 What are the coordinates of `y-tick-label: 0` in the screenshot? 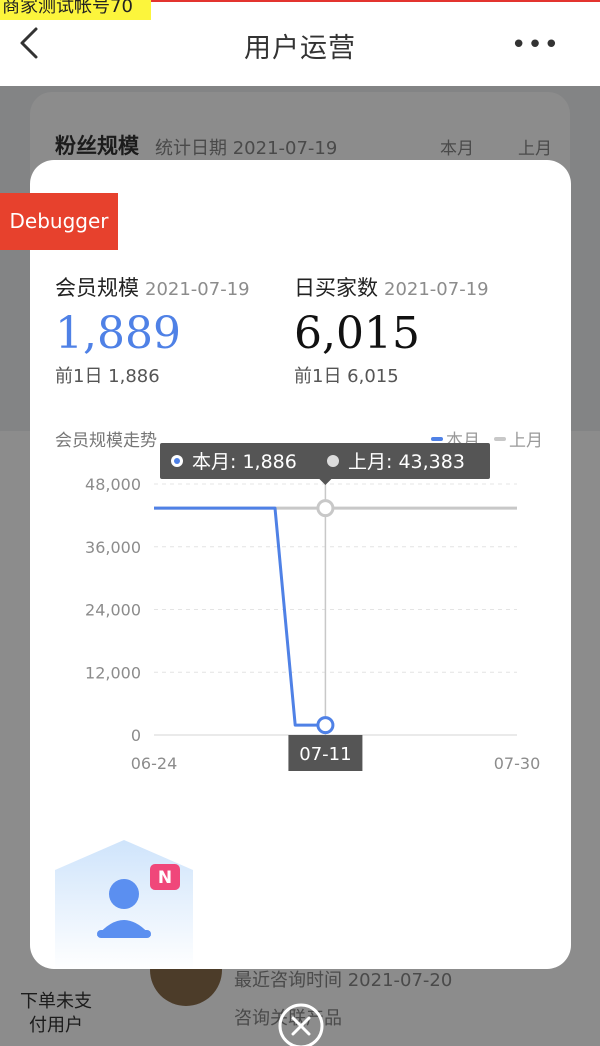 It's located at (136, 735).